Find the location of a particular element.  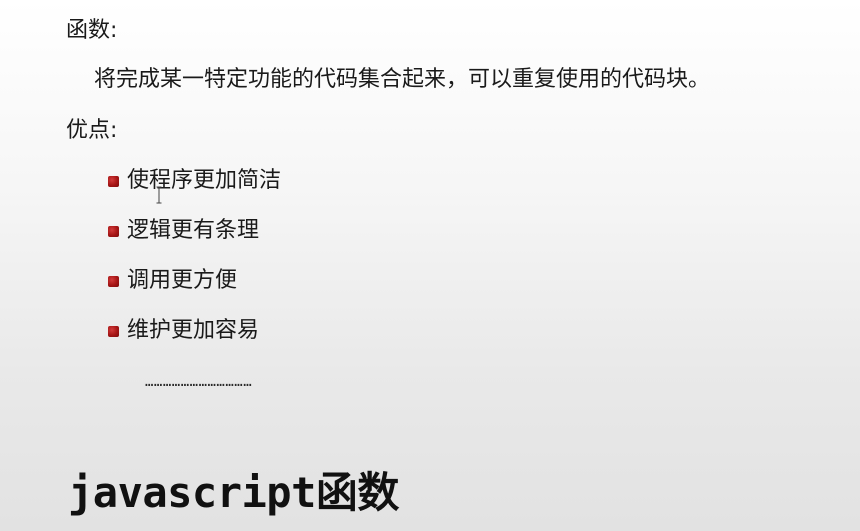

list-item: 调用更方便 is located at coordinates (194, 281).